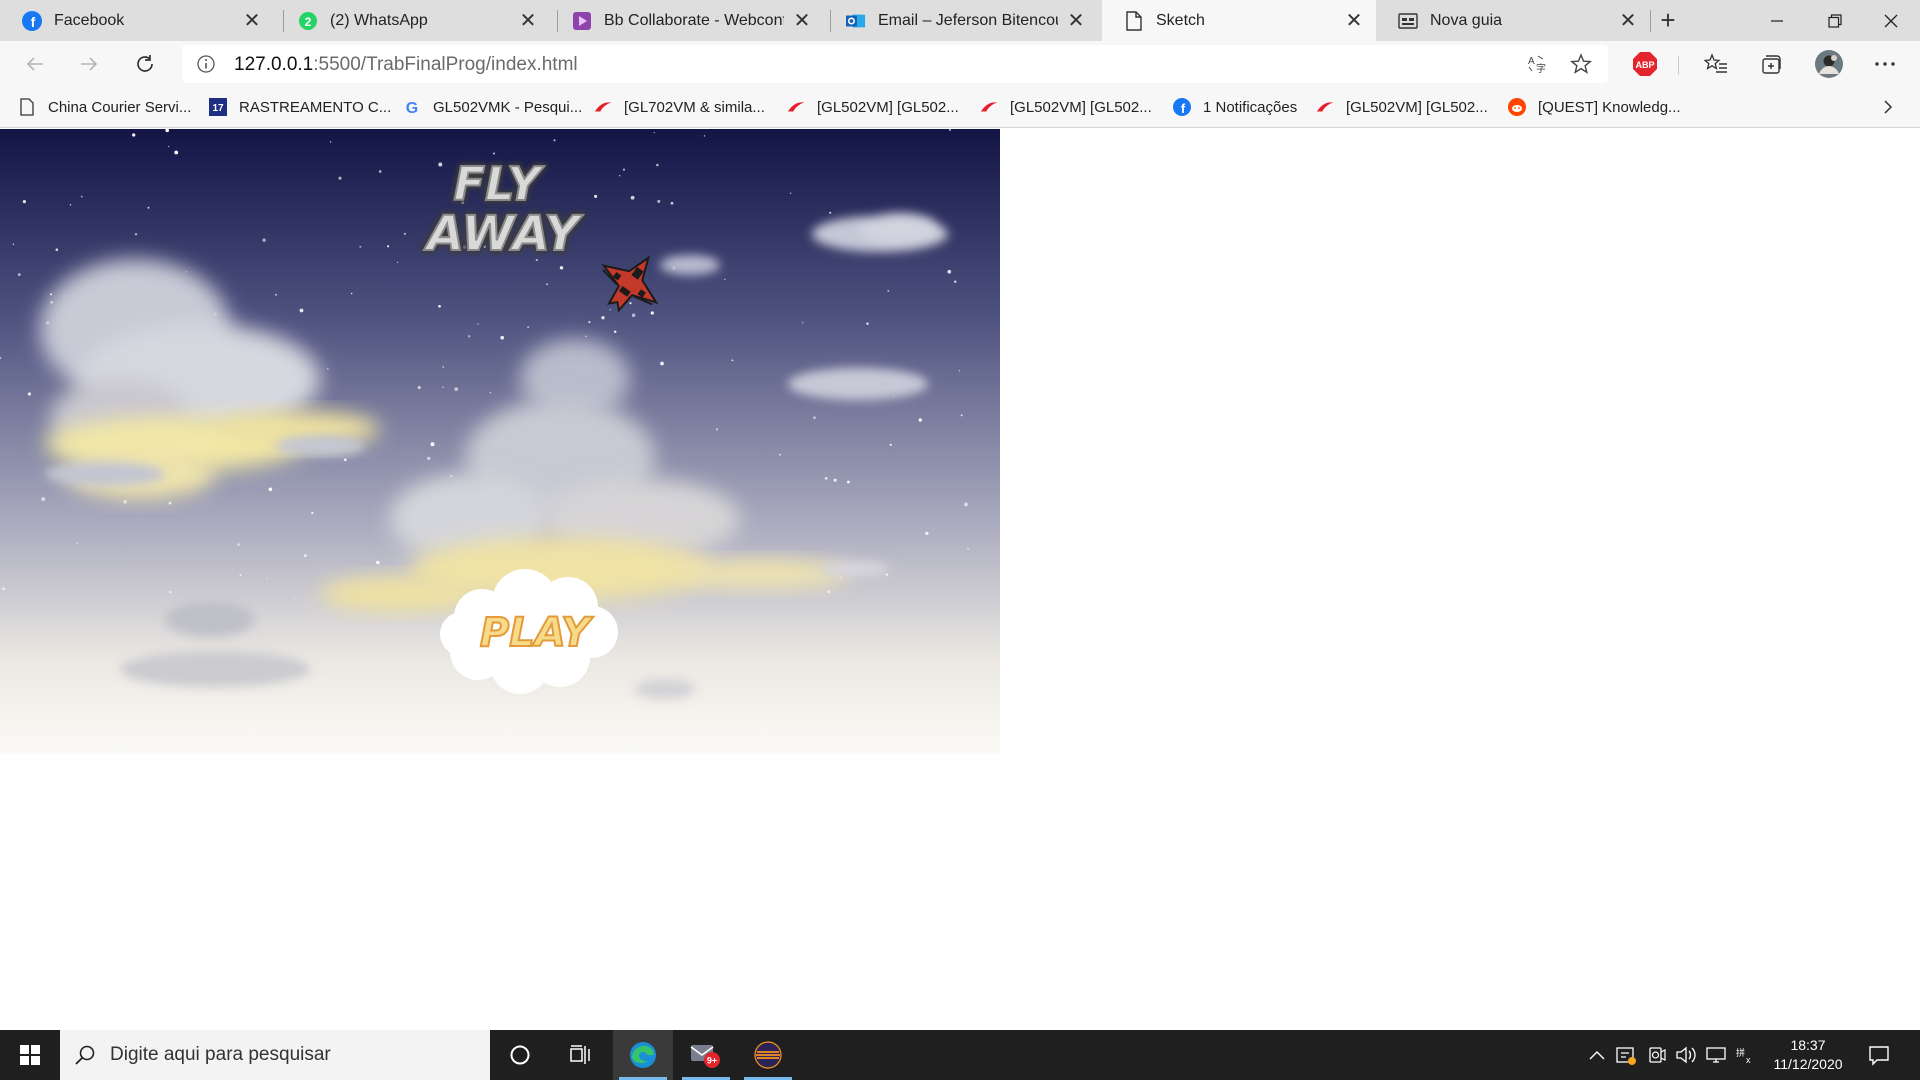 Image resolution: width=1920 pixels, height=1080 pixels. What do you see at coordinates (1885, 64) in the screenshot?
I see `more-options-icon` at bounding box center [1885, 64].